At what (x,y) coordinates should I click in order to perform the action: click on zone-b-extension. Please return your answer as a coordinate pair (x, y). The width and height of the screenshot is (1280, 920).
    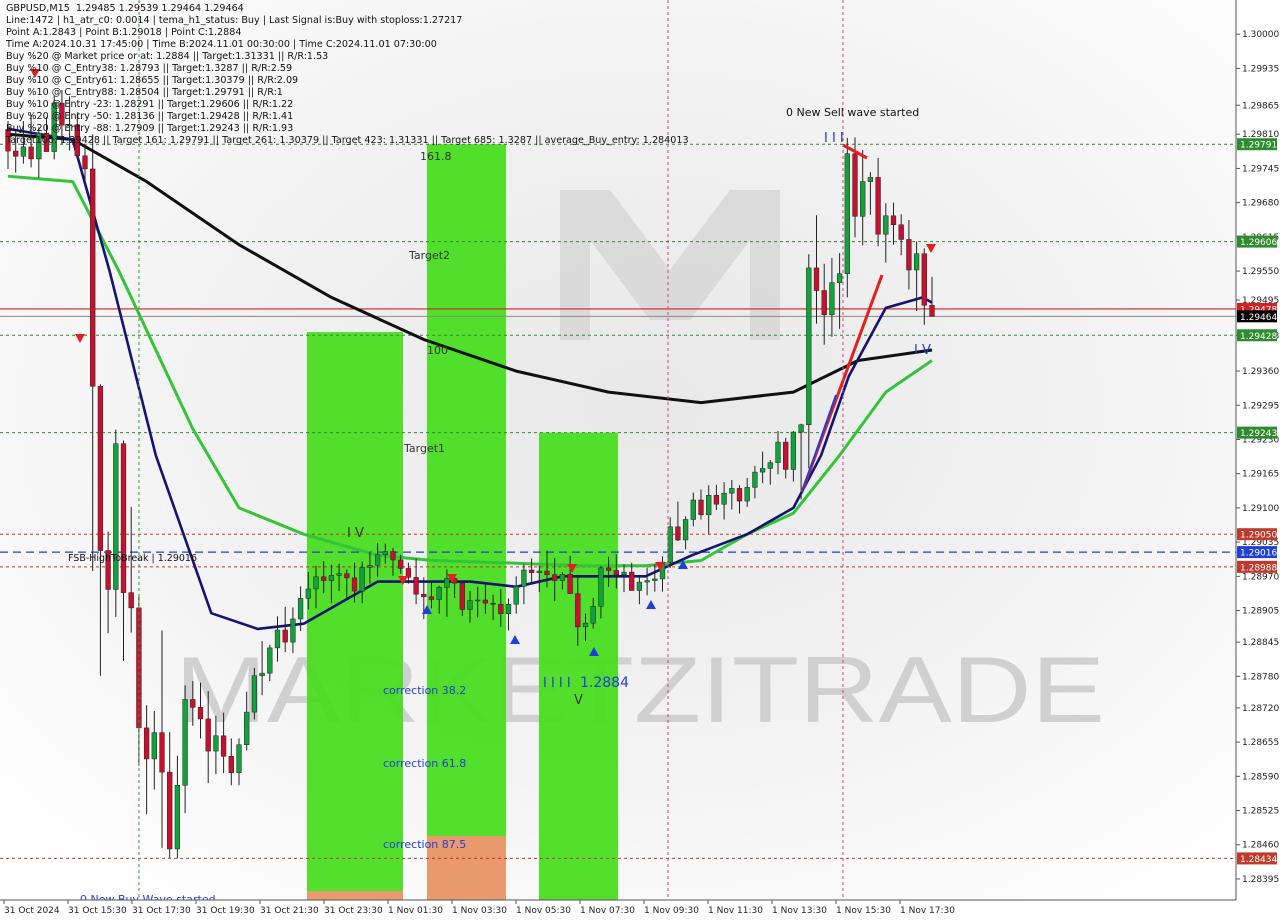
    Looking at the image, I should click on (355, 895).